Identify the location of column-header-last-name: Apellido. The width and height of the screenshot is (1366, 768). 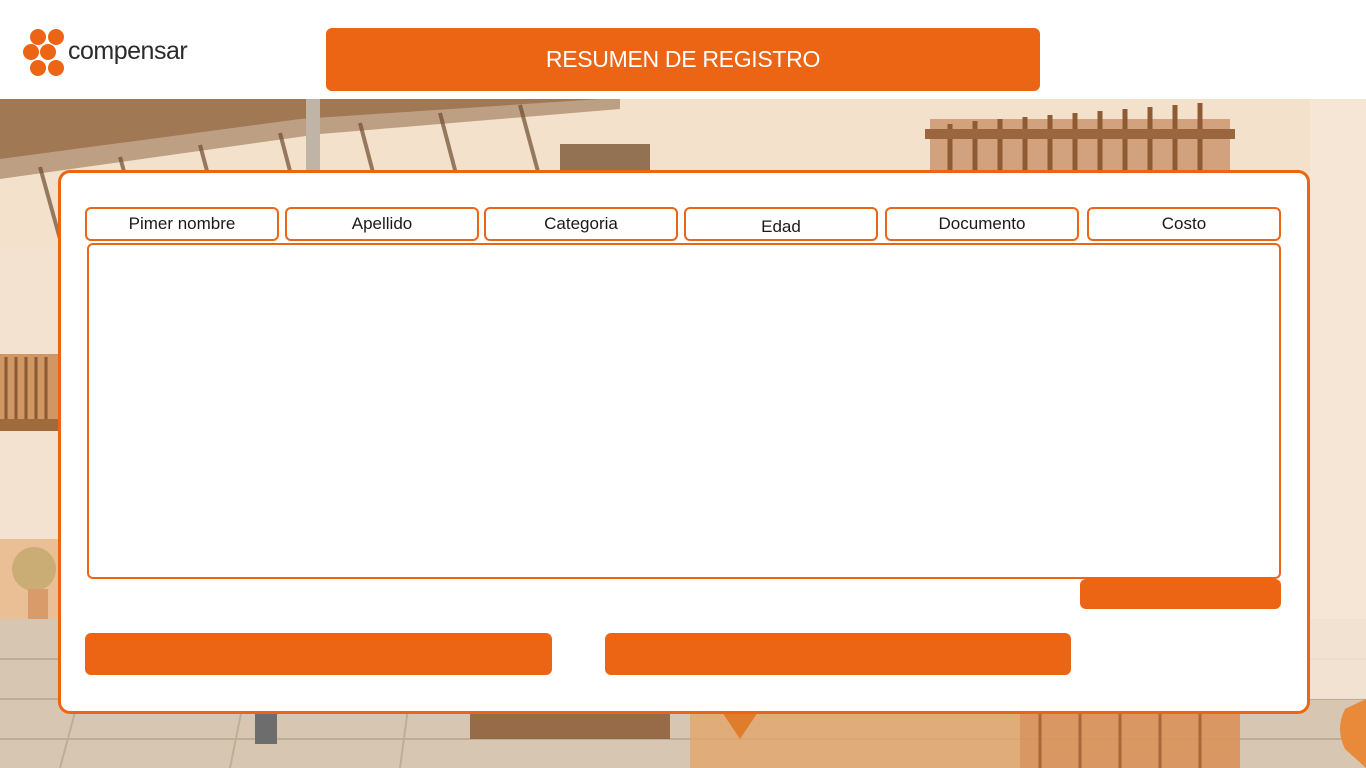
(382, 224).